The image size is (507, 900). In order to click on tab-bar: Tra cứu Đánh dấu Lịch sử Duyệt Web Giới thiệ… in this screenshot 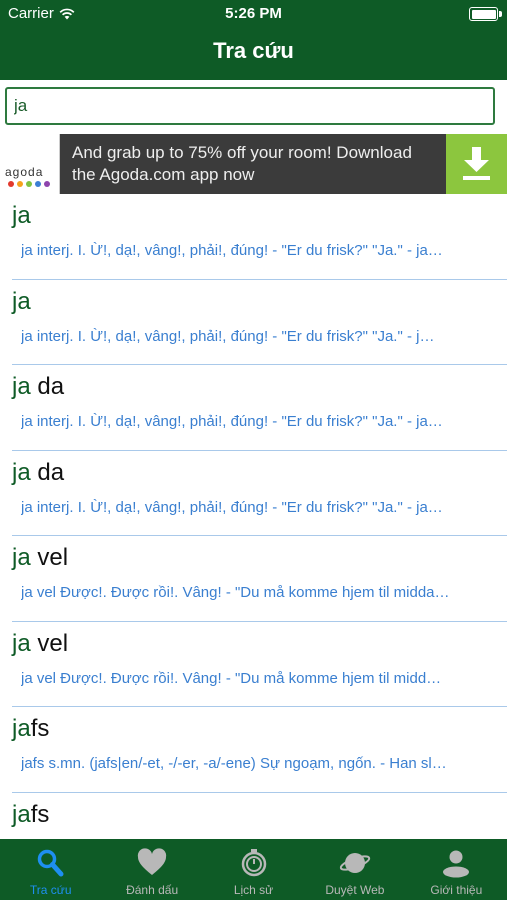, I will do `click(253, 869)`.